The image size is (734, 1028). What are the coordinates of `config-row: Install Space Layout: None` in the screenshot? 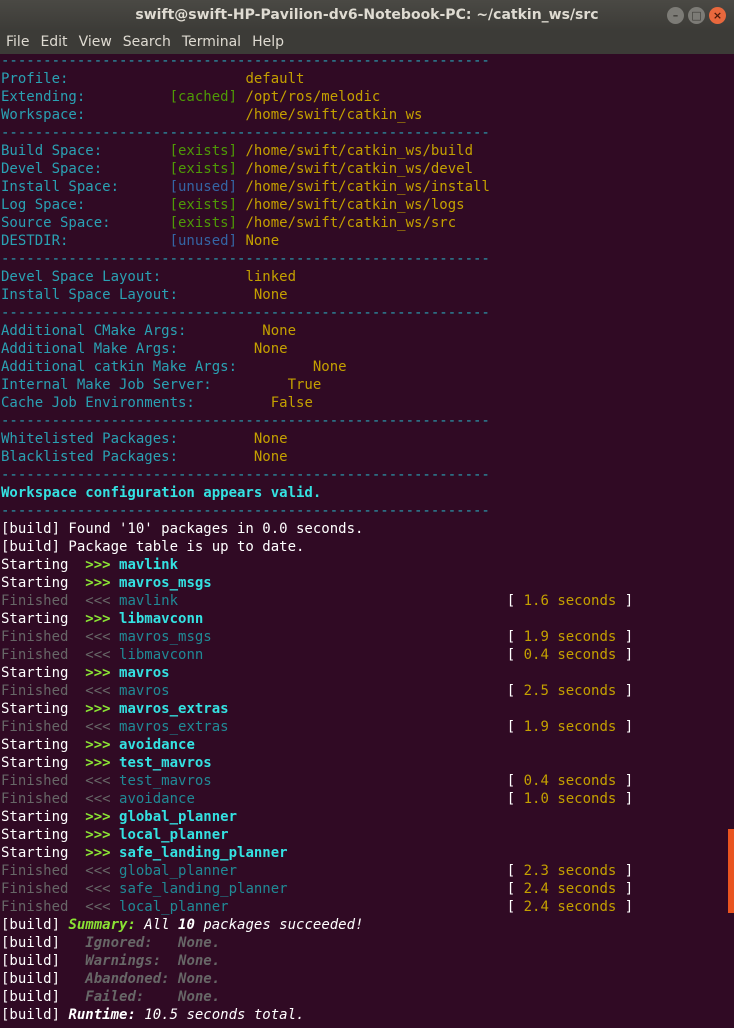 It's located at (361, 295).